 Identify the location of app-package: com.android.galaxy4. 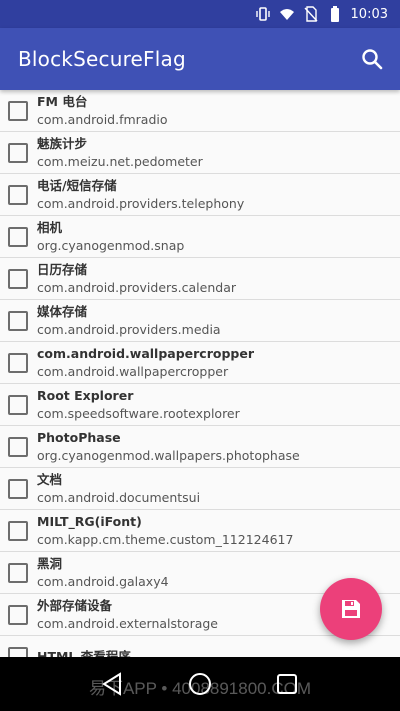
(103, 581).